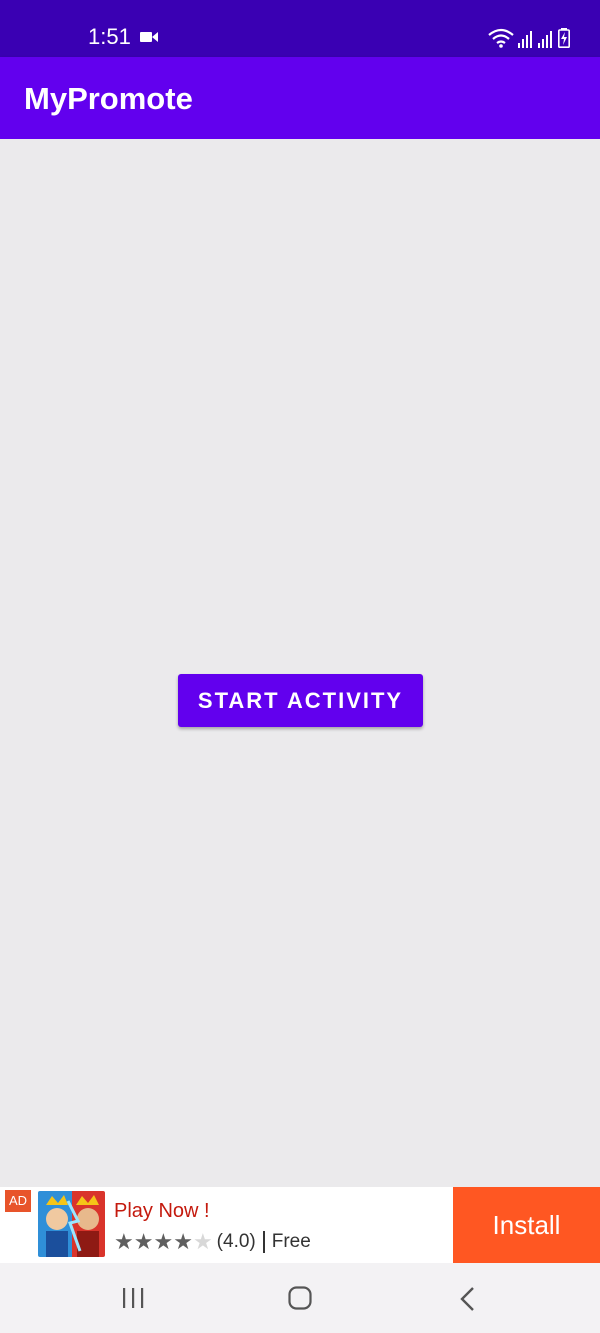 The image size is (600, 1333). Describe the element at coordinates (300, 28) in the screenshot. I see `status-bar: 1:51` at that location.